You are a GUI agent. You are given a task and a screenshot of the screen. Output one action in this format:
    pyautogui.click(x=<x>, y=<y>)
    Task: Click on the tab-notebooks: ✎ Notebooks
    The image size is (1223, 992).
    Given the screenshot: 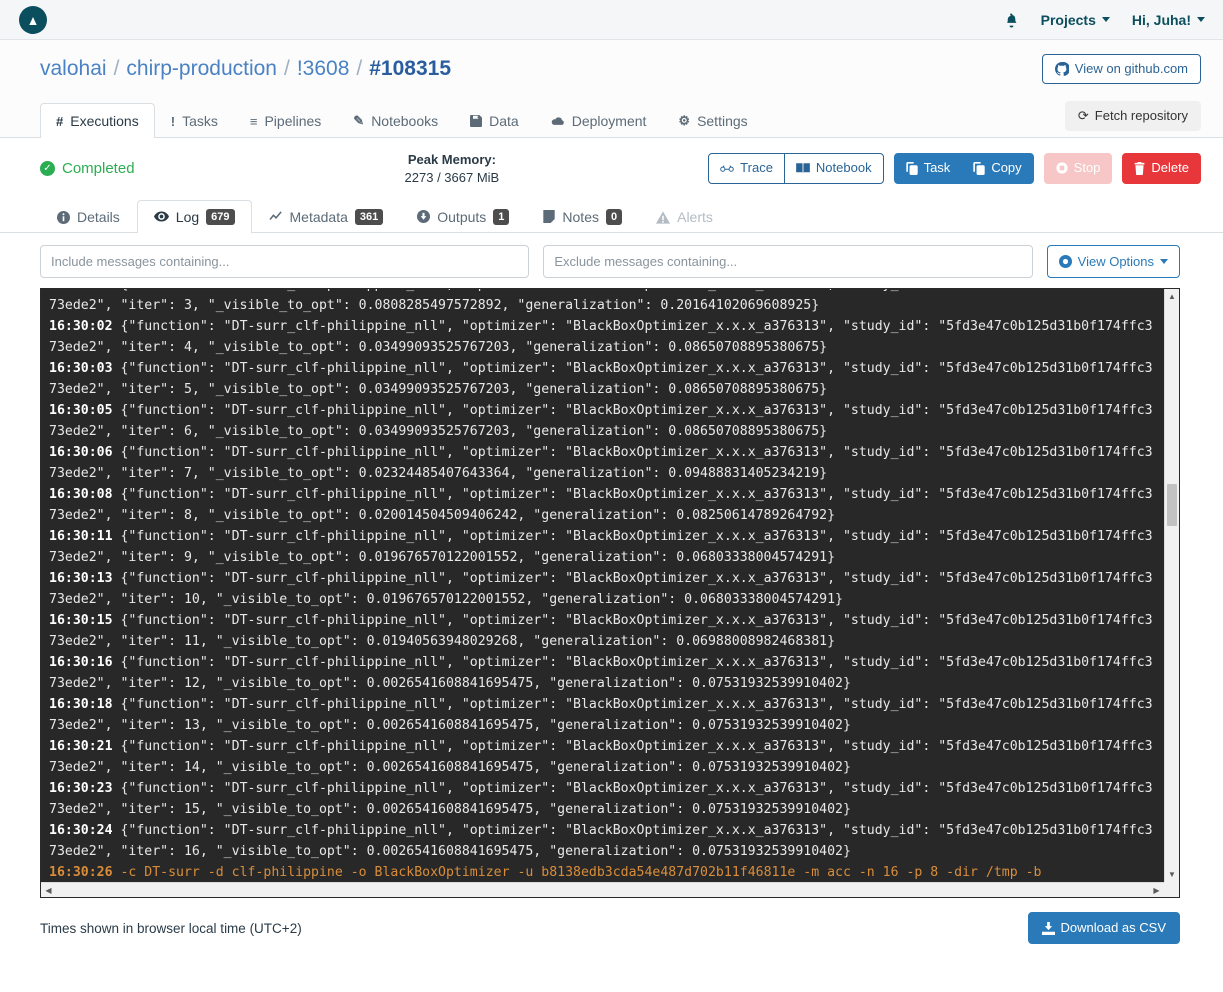 What is the action you would take?
    pyautogui.click(x=395, y=120)
    